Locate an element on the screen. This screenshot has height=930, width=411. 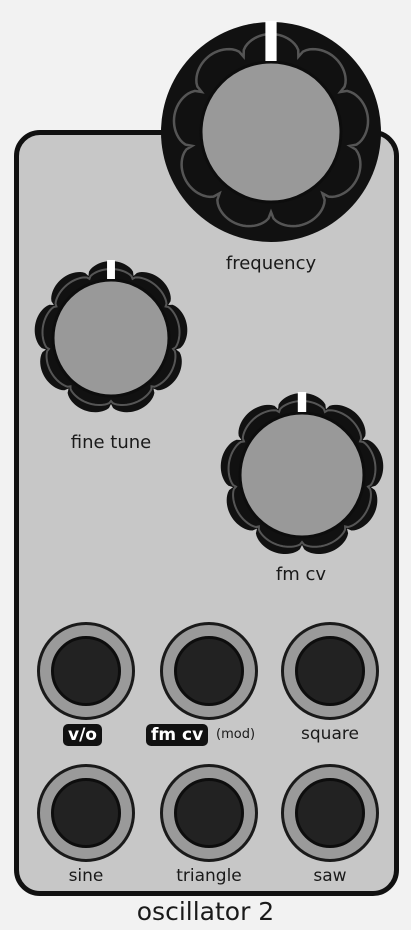
square-output-jack is located at coordinates (330, 671).